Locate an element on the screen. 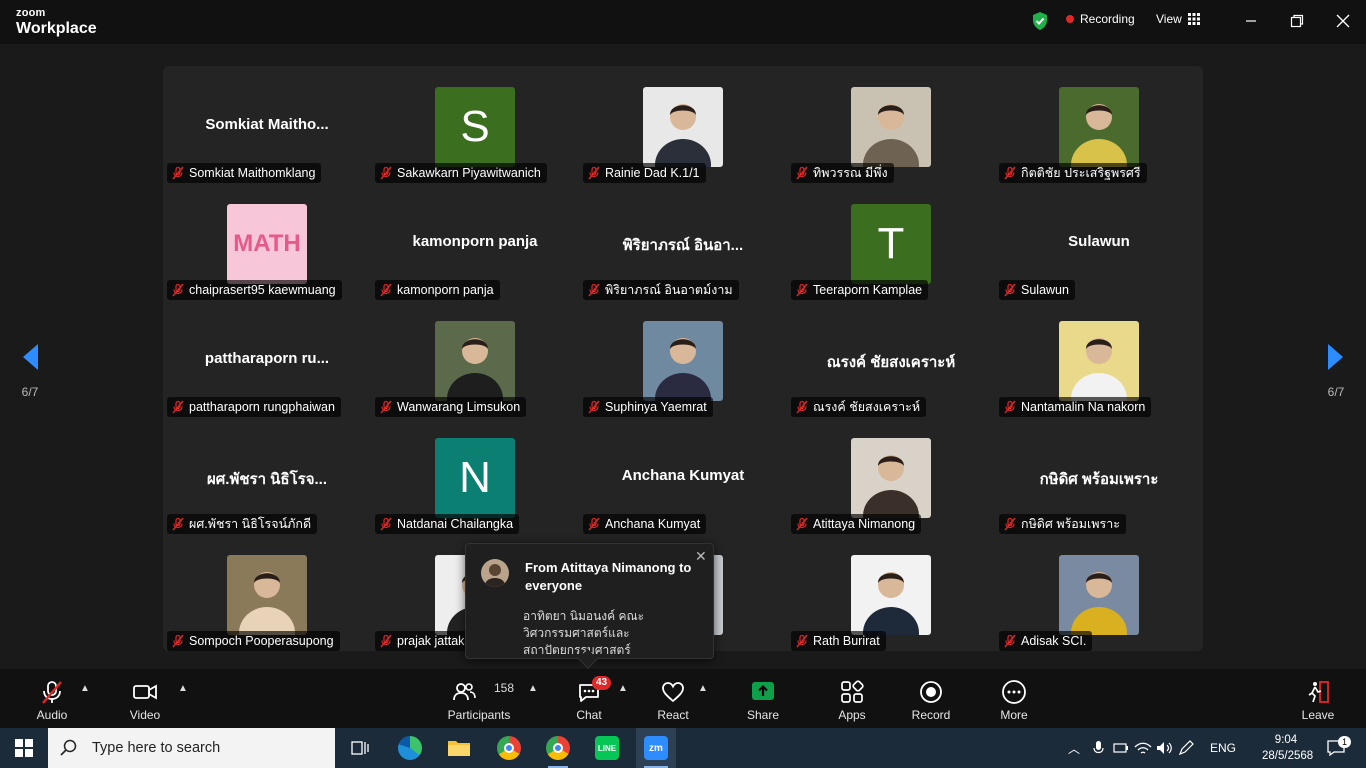  participant-tile: Adisak SCI. is located at coordinates (1099, 593).